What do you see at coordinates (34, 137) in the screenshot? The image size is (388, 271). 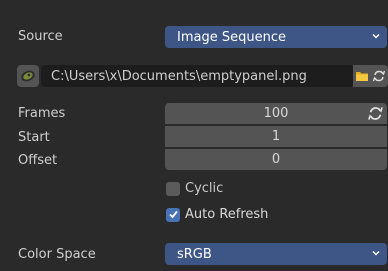 I see `start-label: Start` at bounding box center [34, 137].